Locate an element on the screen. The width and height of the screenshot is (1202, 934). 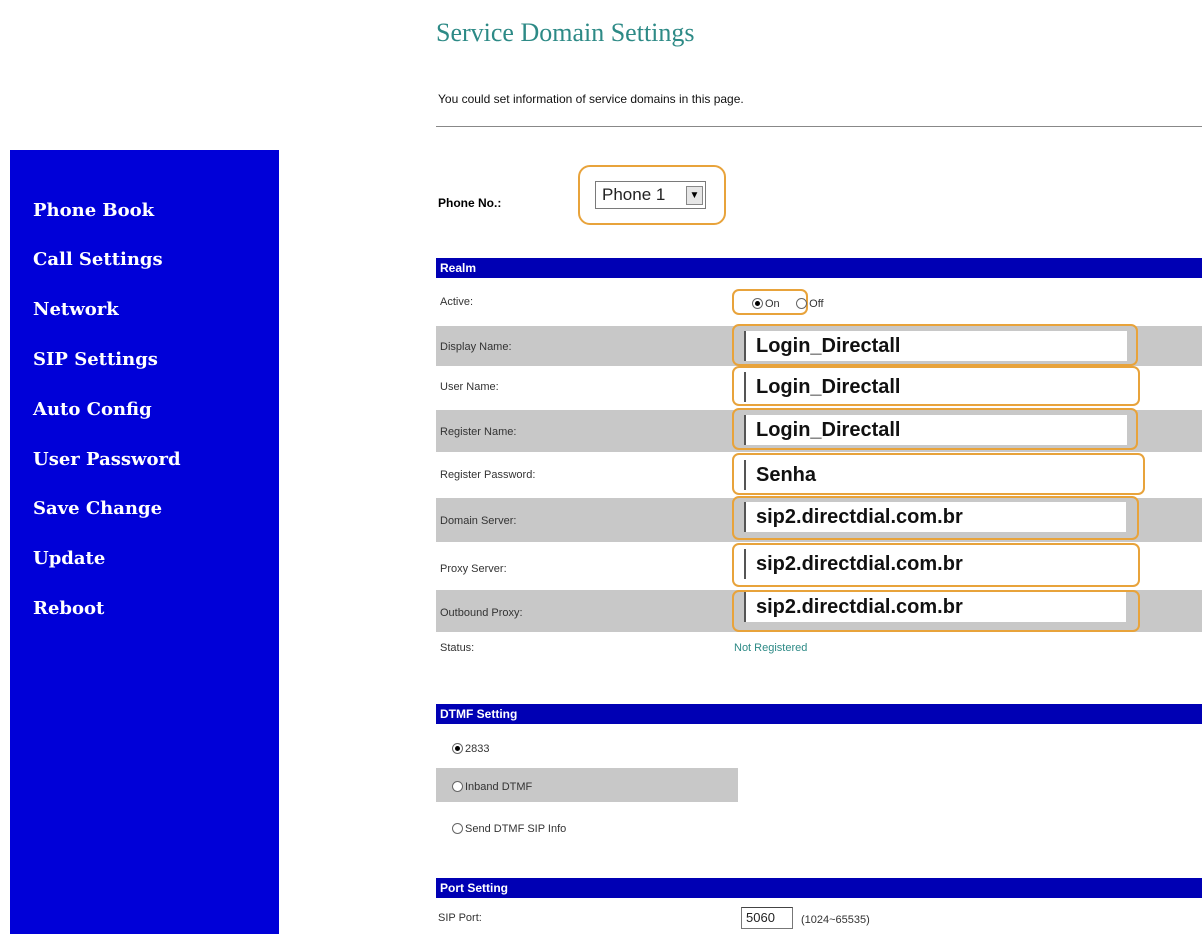
chevron-down-icon: ▼ is located at coordinates (694, 195).